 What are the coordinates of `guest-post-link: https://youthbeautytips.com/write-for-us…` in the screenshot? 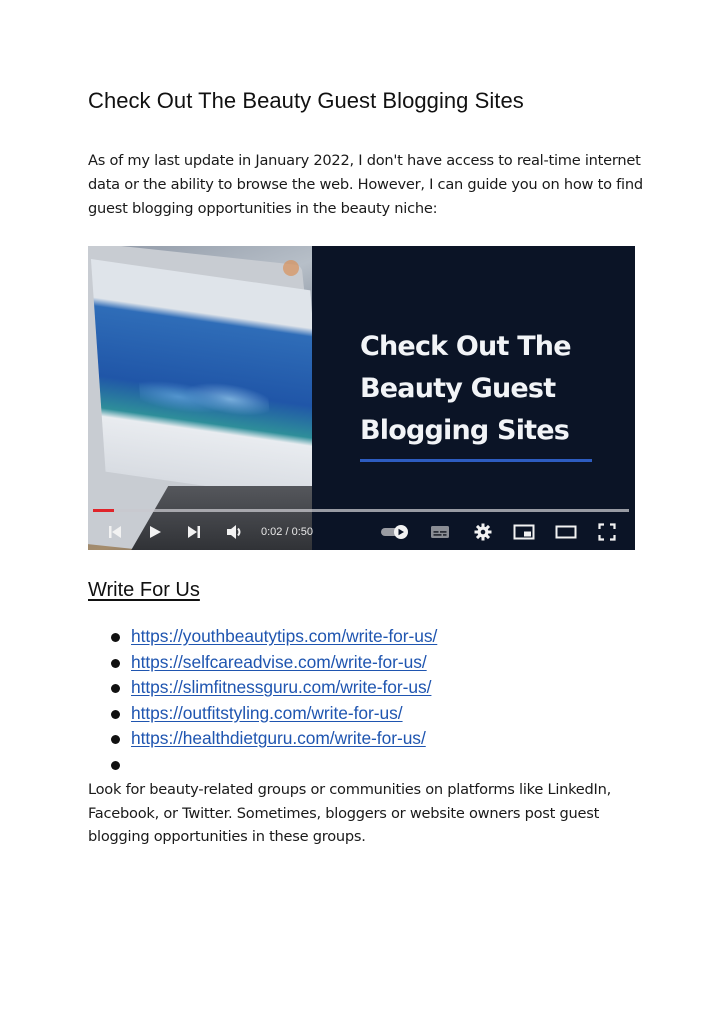 It's located at (284, 636).